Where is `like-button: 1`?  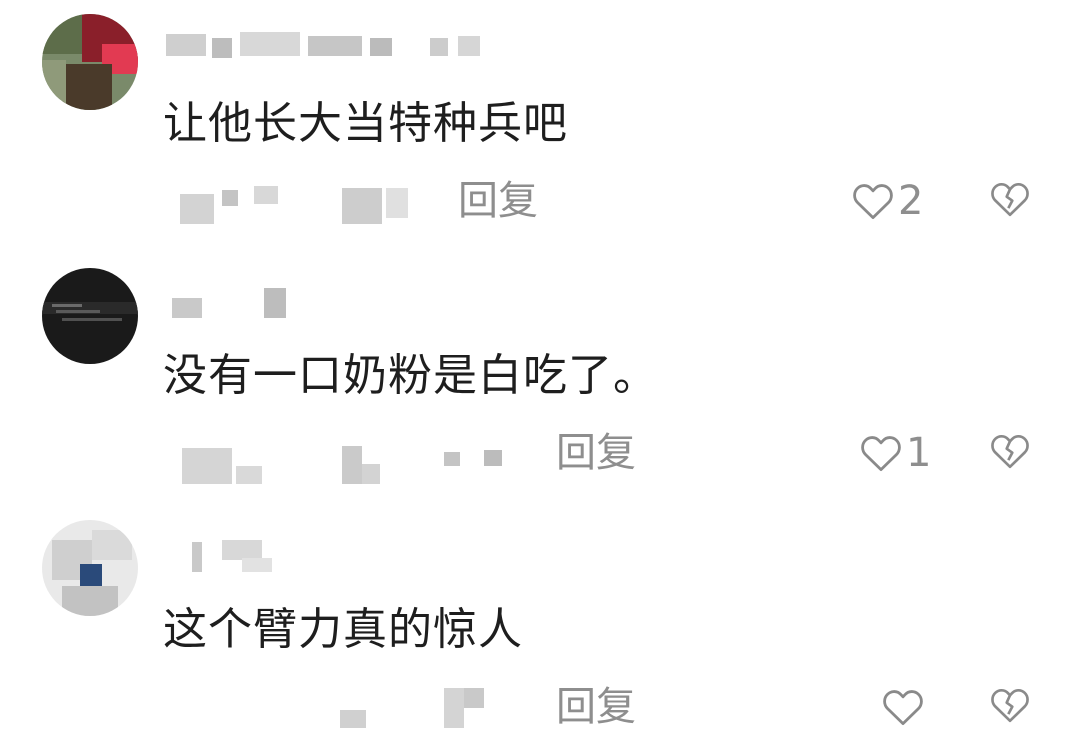 like-button: 1 is located at coordinates (895, 453).